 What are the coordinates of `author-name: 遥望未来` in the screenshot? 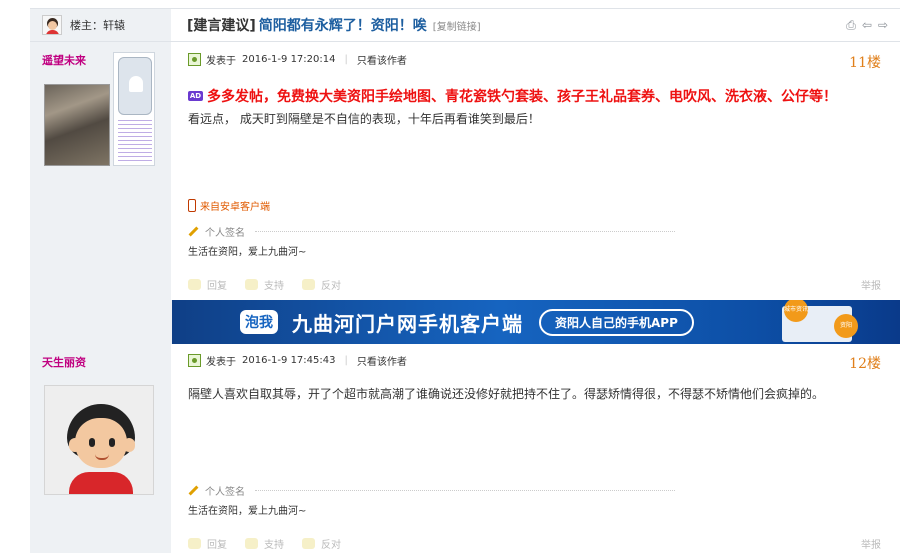 It's located at (64, 60).